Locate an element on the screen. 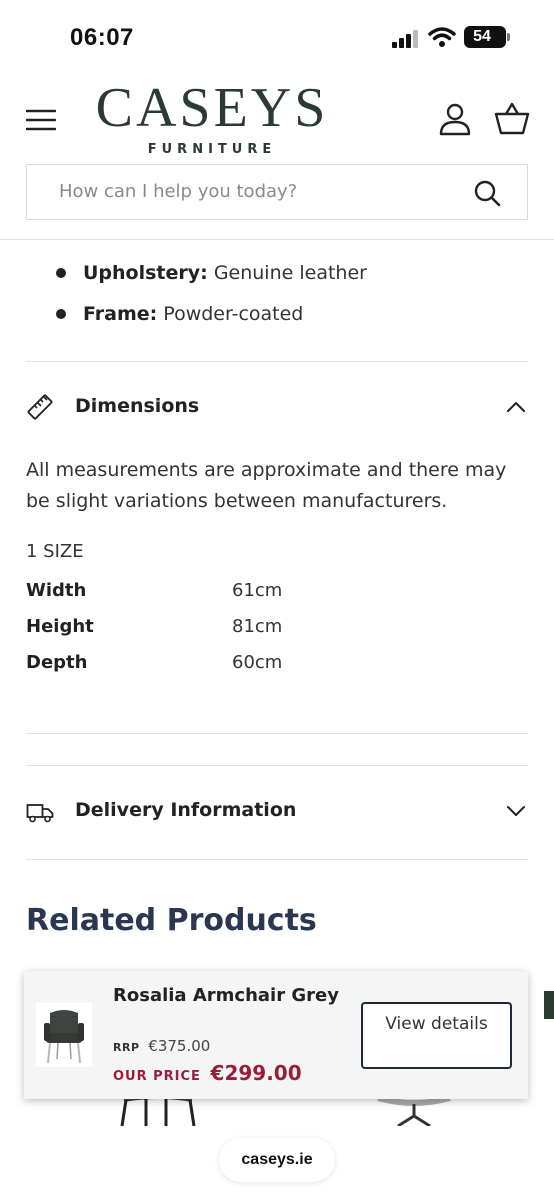 The width and height of the screenshot is (554, 1200). spec-item-frame: Frame: Powder-coated is located at coordinates (291, 319).